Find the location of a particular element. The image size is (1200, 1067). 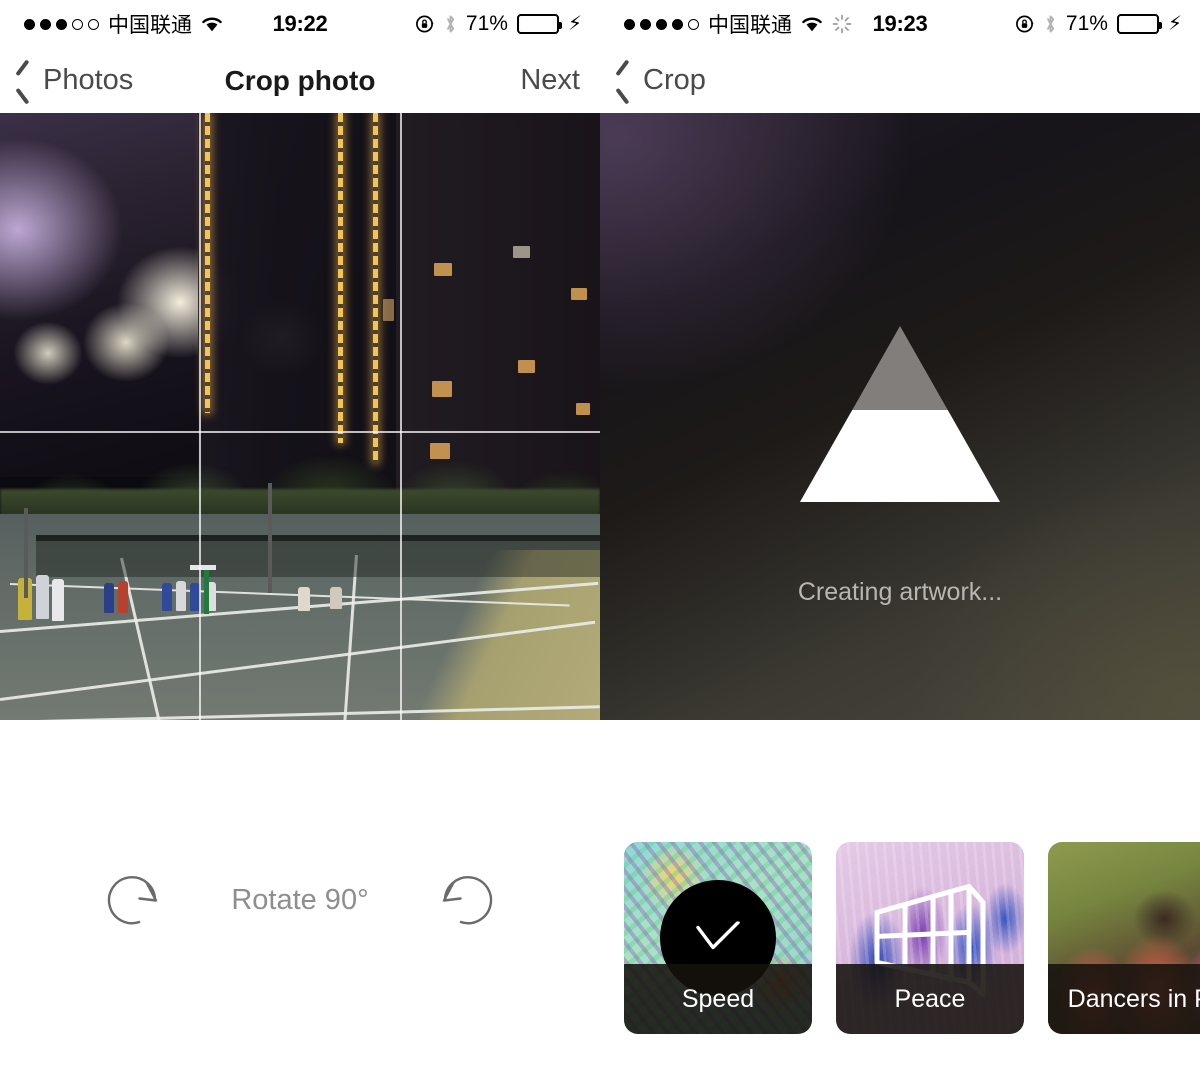

filter-thumbnail-peace: Peace is located at coordinates (930, 938).